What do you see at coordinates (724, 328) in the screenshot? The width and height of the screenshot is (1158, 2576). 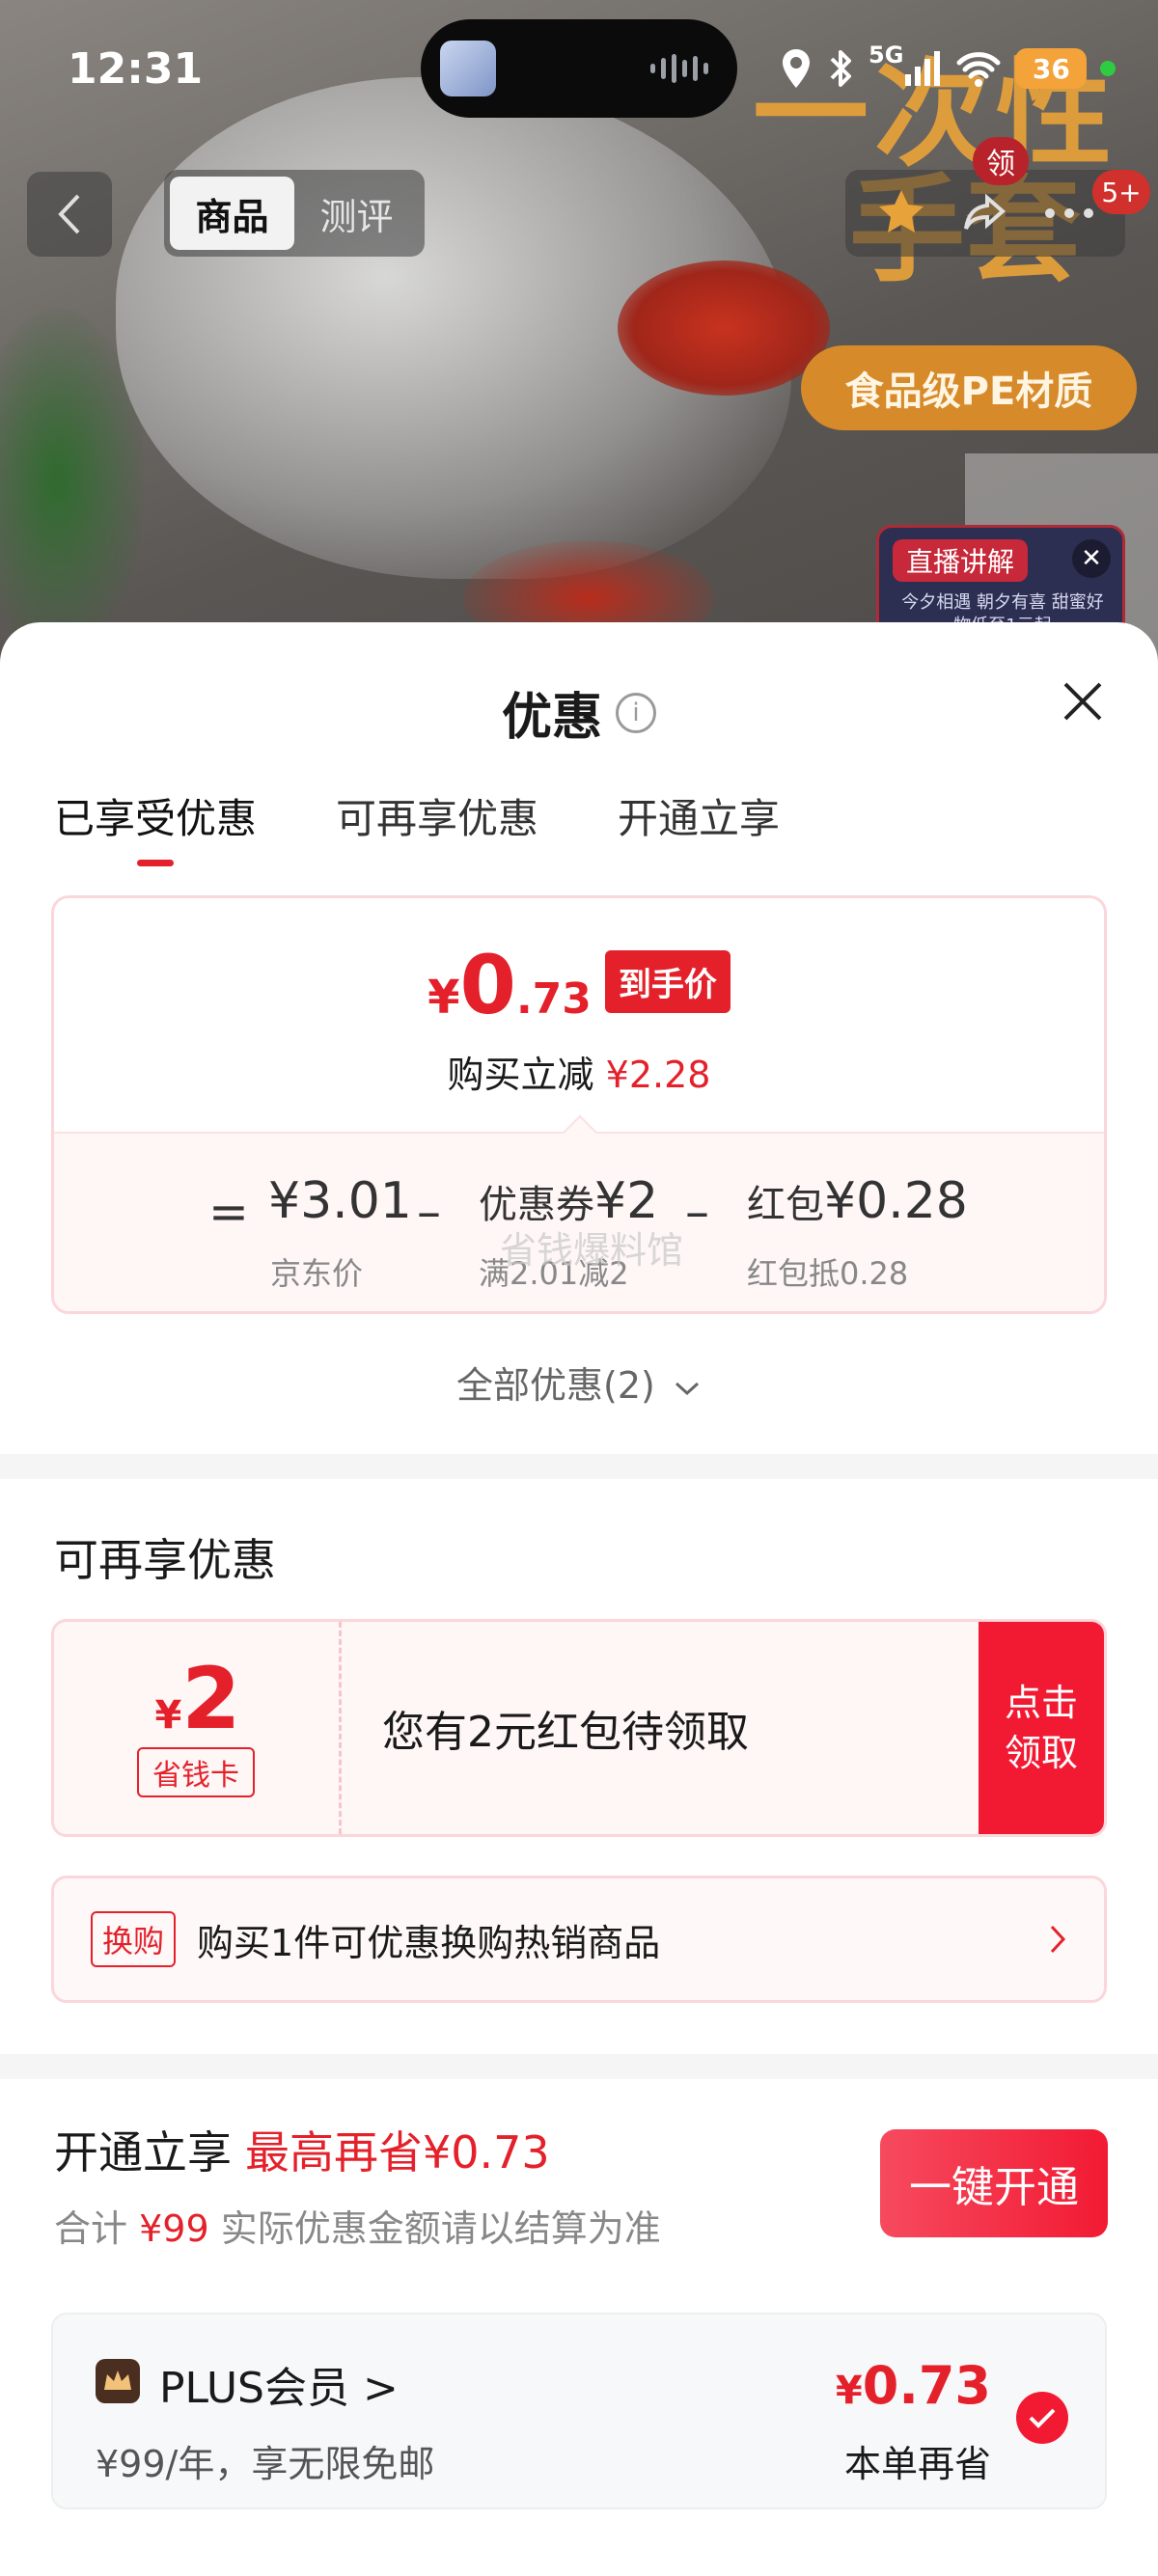 I see `crayfish-image` at bounding box center [724, 328].